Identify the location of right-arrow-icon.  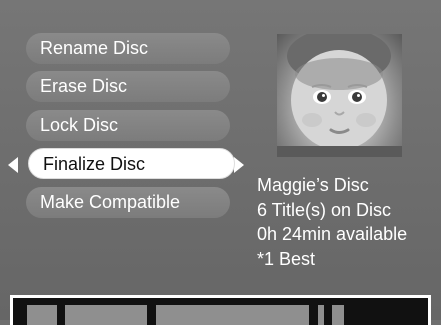
(239, 165).